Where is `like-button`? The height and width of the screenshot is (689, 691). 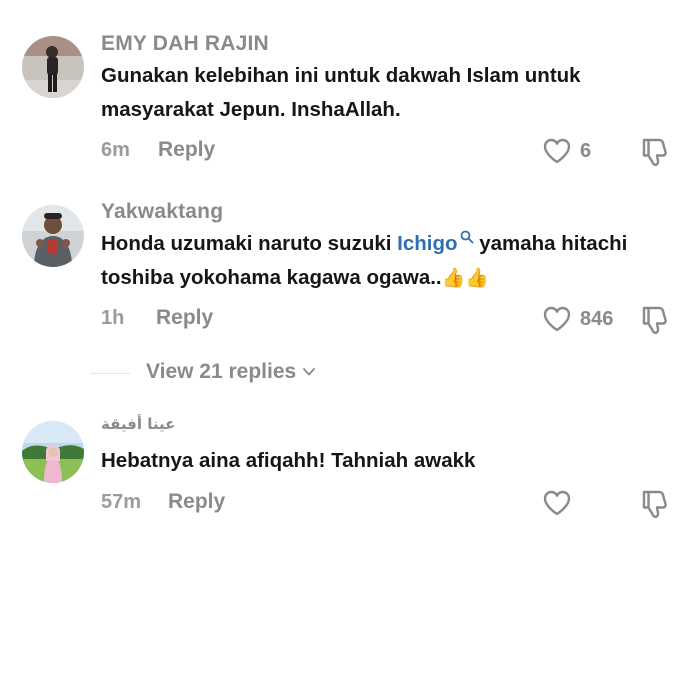
like-button is located at coordinates (561, 503).